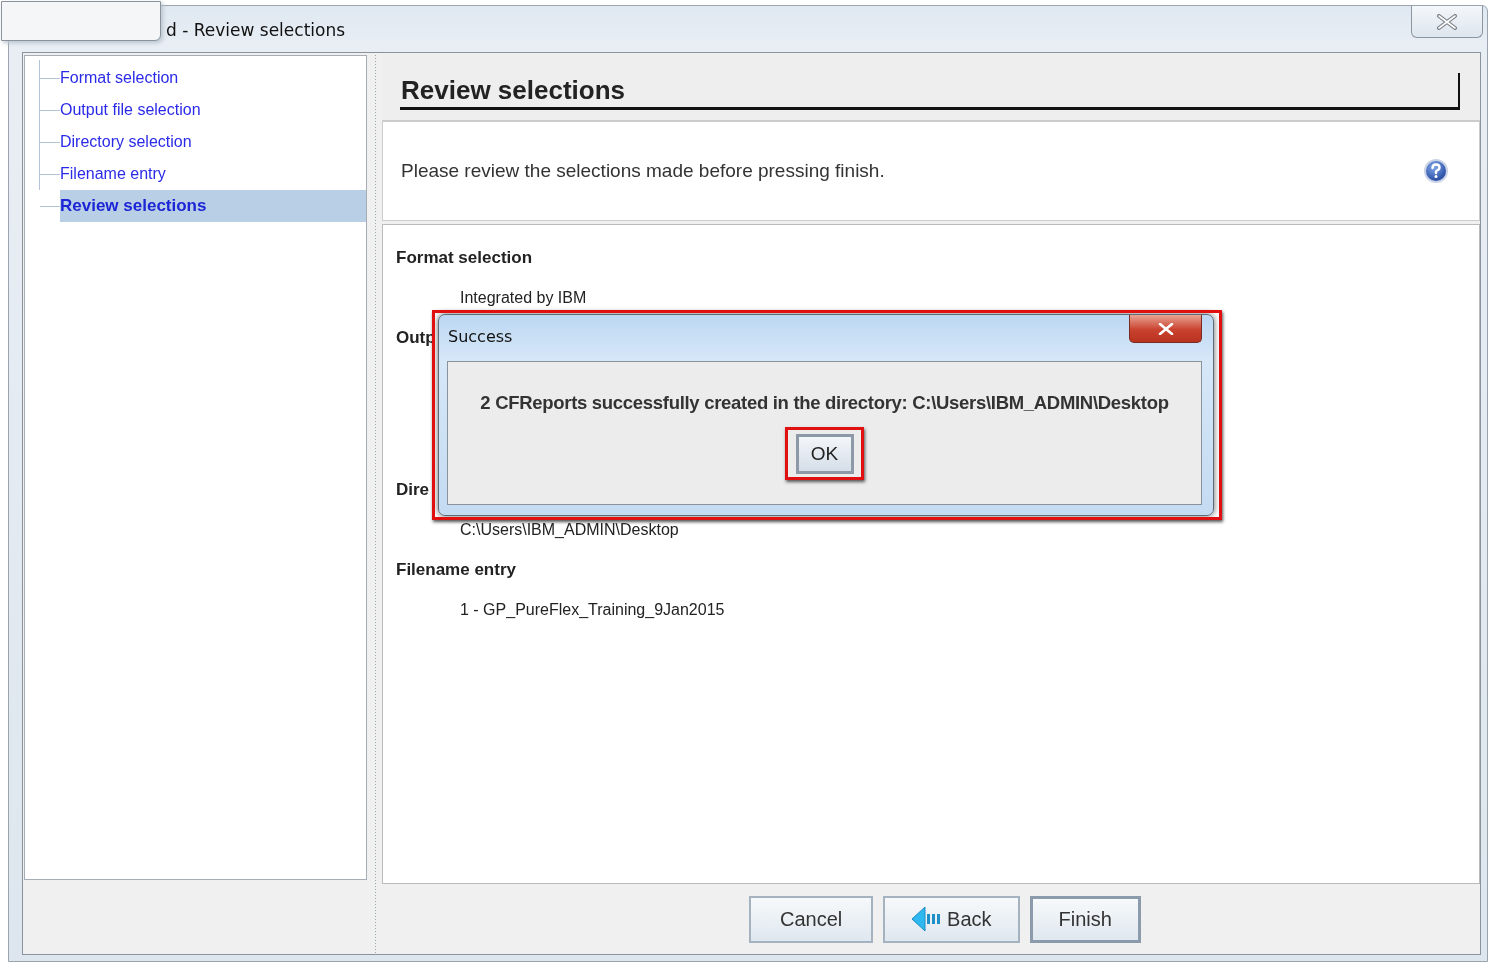 Image resolution: width=1491 pixels, height=964 pixels. Describe the element at coordinates (643, 171) in the screenshot. I see `description-text: Please review the selections made before pressing finish.` at that location.